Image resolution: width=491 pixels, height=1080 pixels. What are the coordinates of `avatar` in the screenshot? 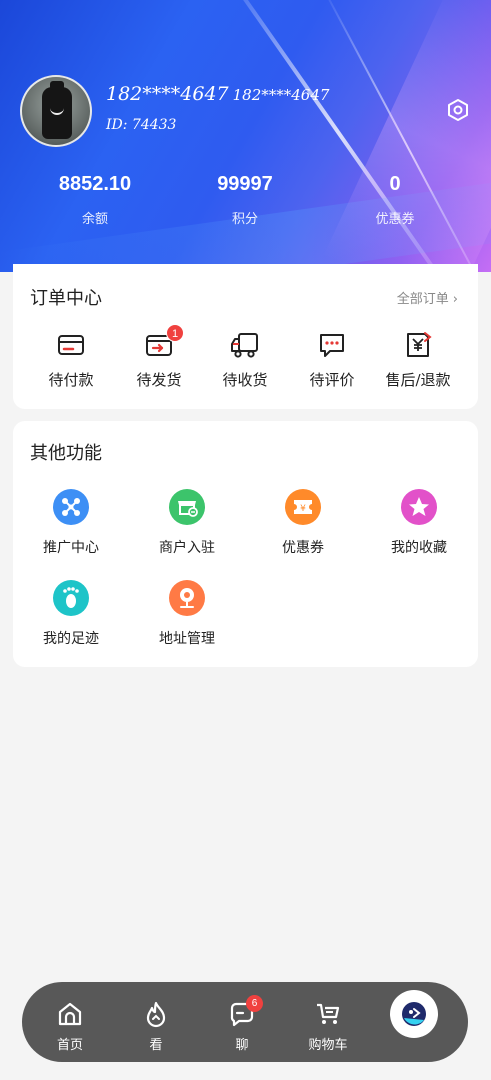 It's located at (56, 111).